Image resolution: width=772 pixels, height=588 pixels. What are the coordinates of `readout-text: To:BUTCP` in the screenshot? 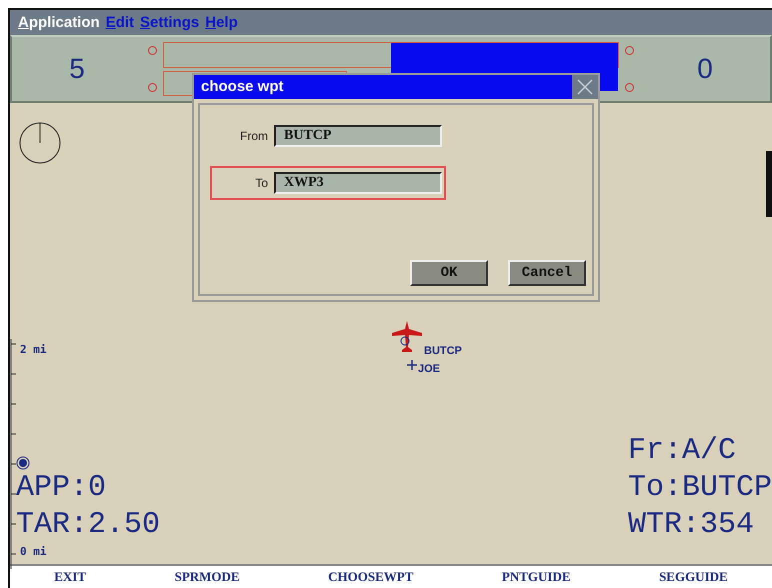 It's located at (700, 488).